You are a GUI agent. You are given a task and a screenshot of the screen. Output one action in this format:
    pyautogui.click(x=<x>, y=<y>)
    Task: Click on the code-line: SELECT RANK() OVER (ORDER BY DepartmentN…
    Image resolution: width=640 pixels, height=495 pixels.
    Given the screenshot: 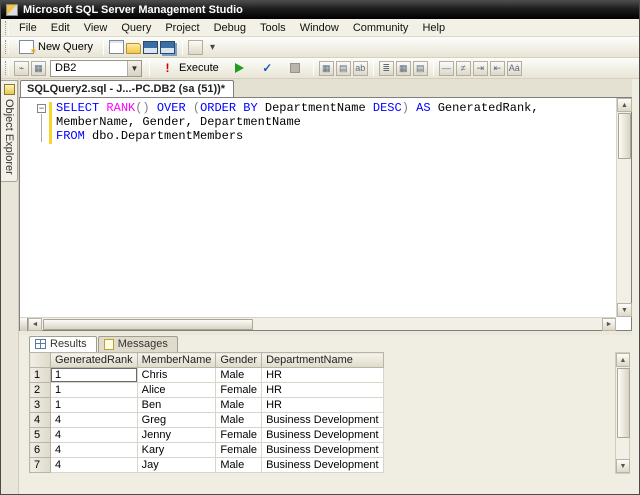 What is the action you would take?
    pyautogui.click(x=336, y=108)
    